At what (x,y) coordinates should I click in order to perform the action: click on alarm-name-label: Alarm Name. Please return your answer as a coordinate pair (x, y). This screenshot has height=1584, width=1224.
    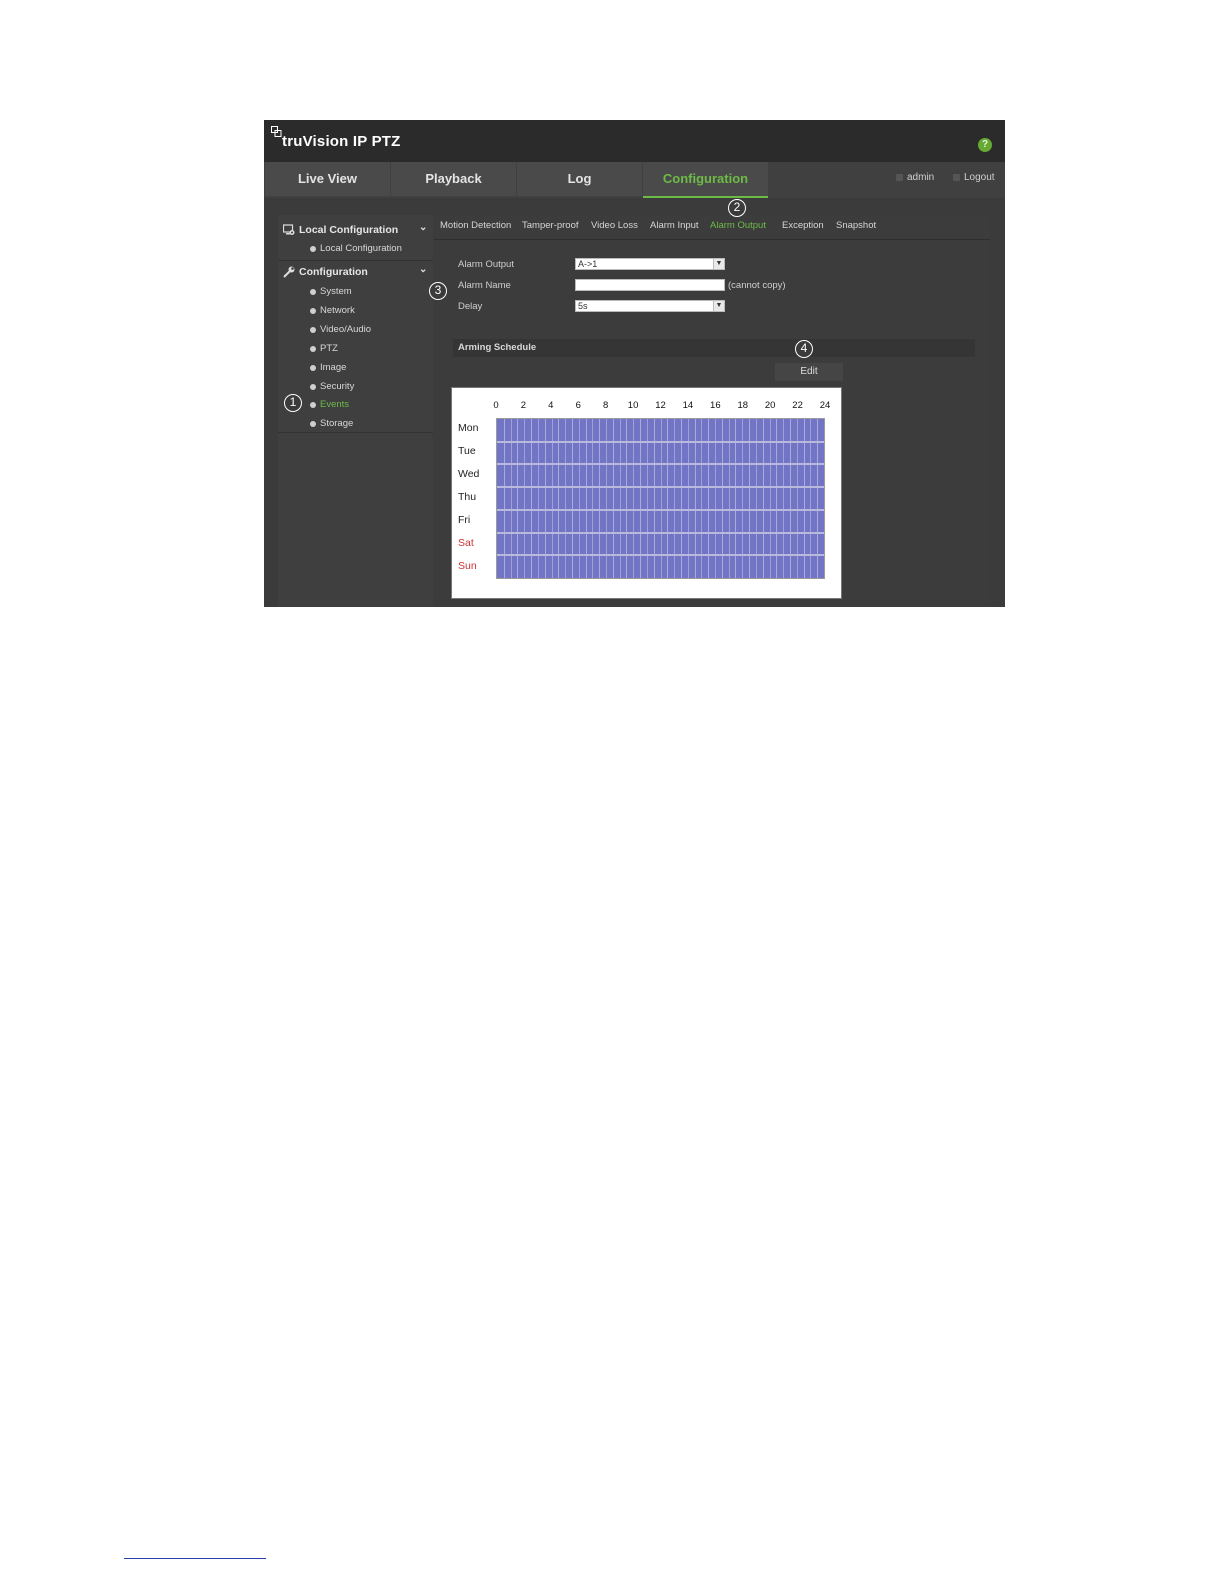
    Looking at the image, I should click on (484, 285).